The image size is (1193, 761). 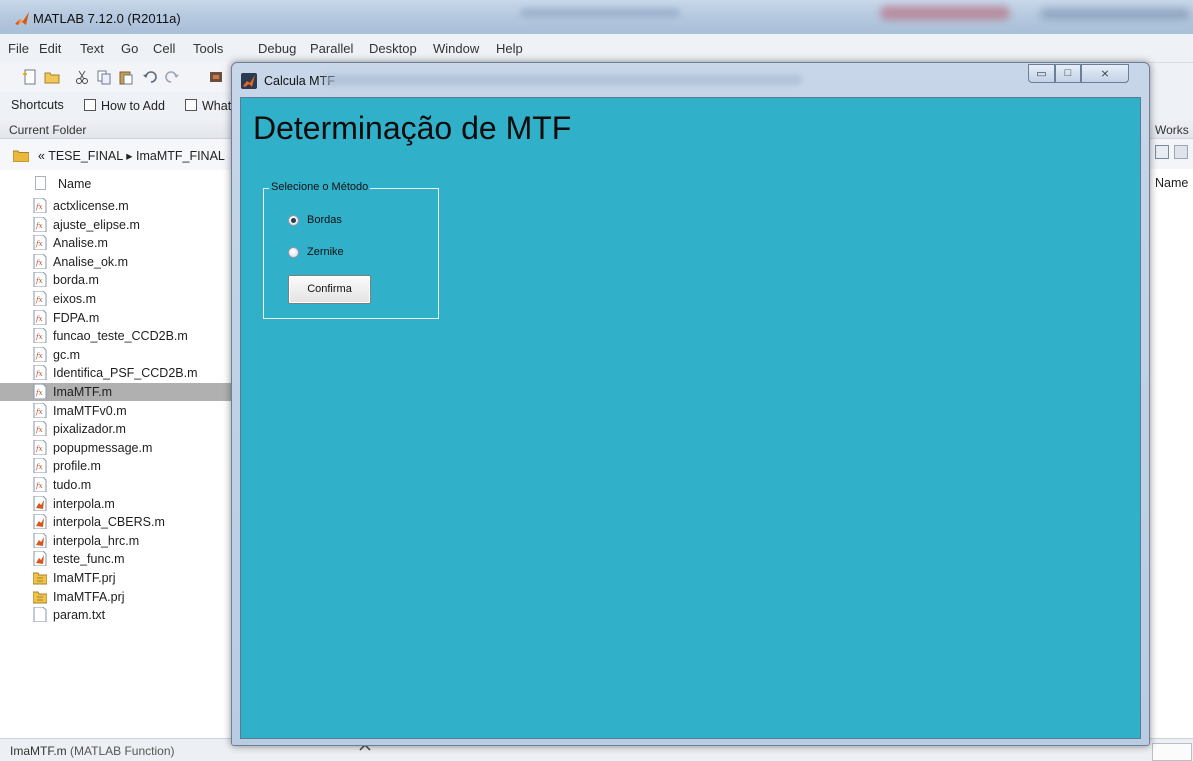 What do you see at coordinates (67, 354) in the screenshot?
I see `file-name: gc.m` at bounding box center [67, 354].